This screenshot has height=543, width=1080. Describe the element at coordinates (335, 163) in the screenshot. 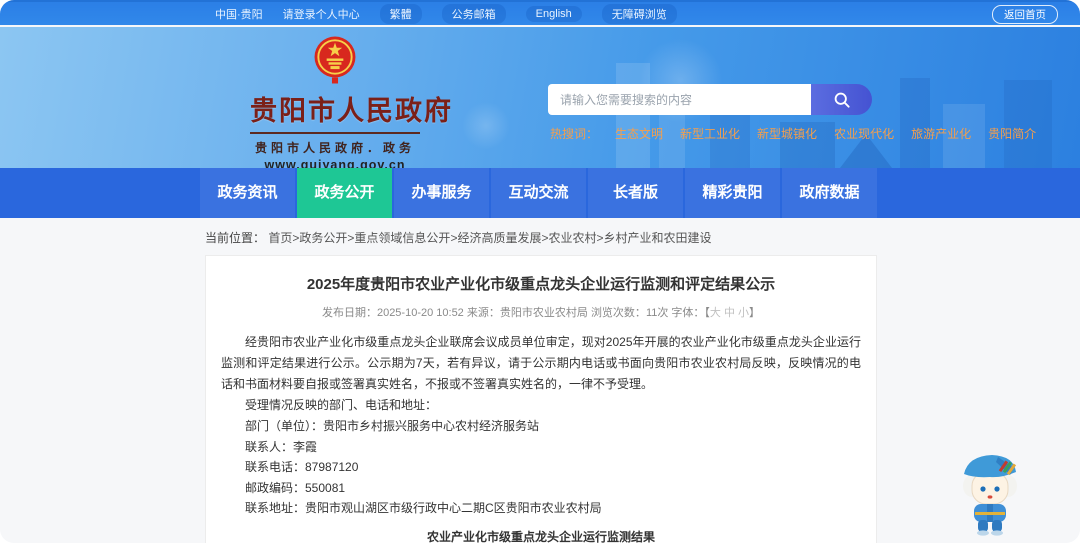

I see `site-url: www.guiyang.gov.cn` at that location.